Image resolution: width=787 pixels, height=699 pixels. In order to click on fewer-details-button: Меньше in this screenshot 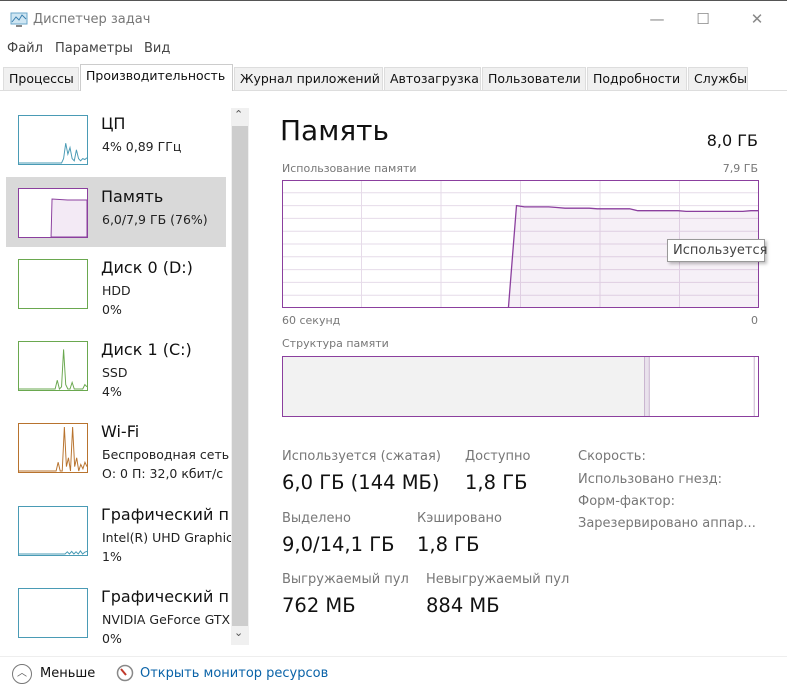, I will do `click(67, 673)`.